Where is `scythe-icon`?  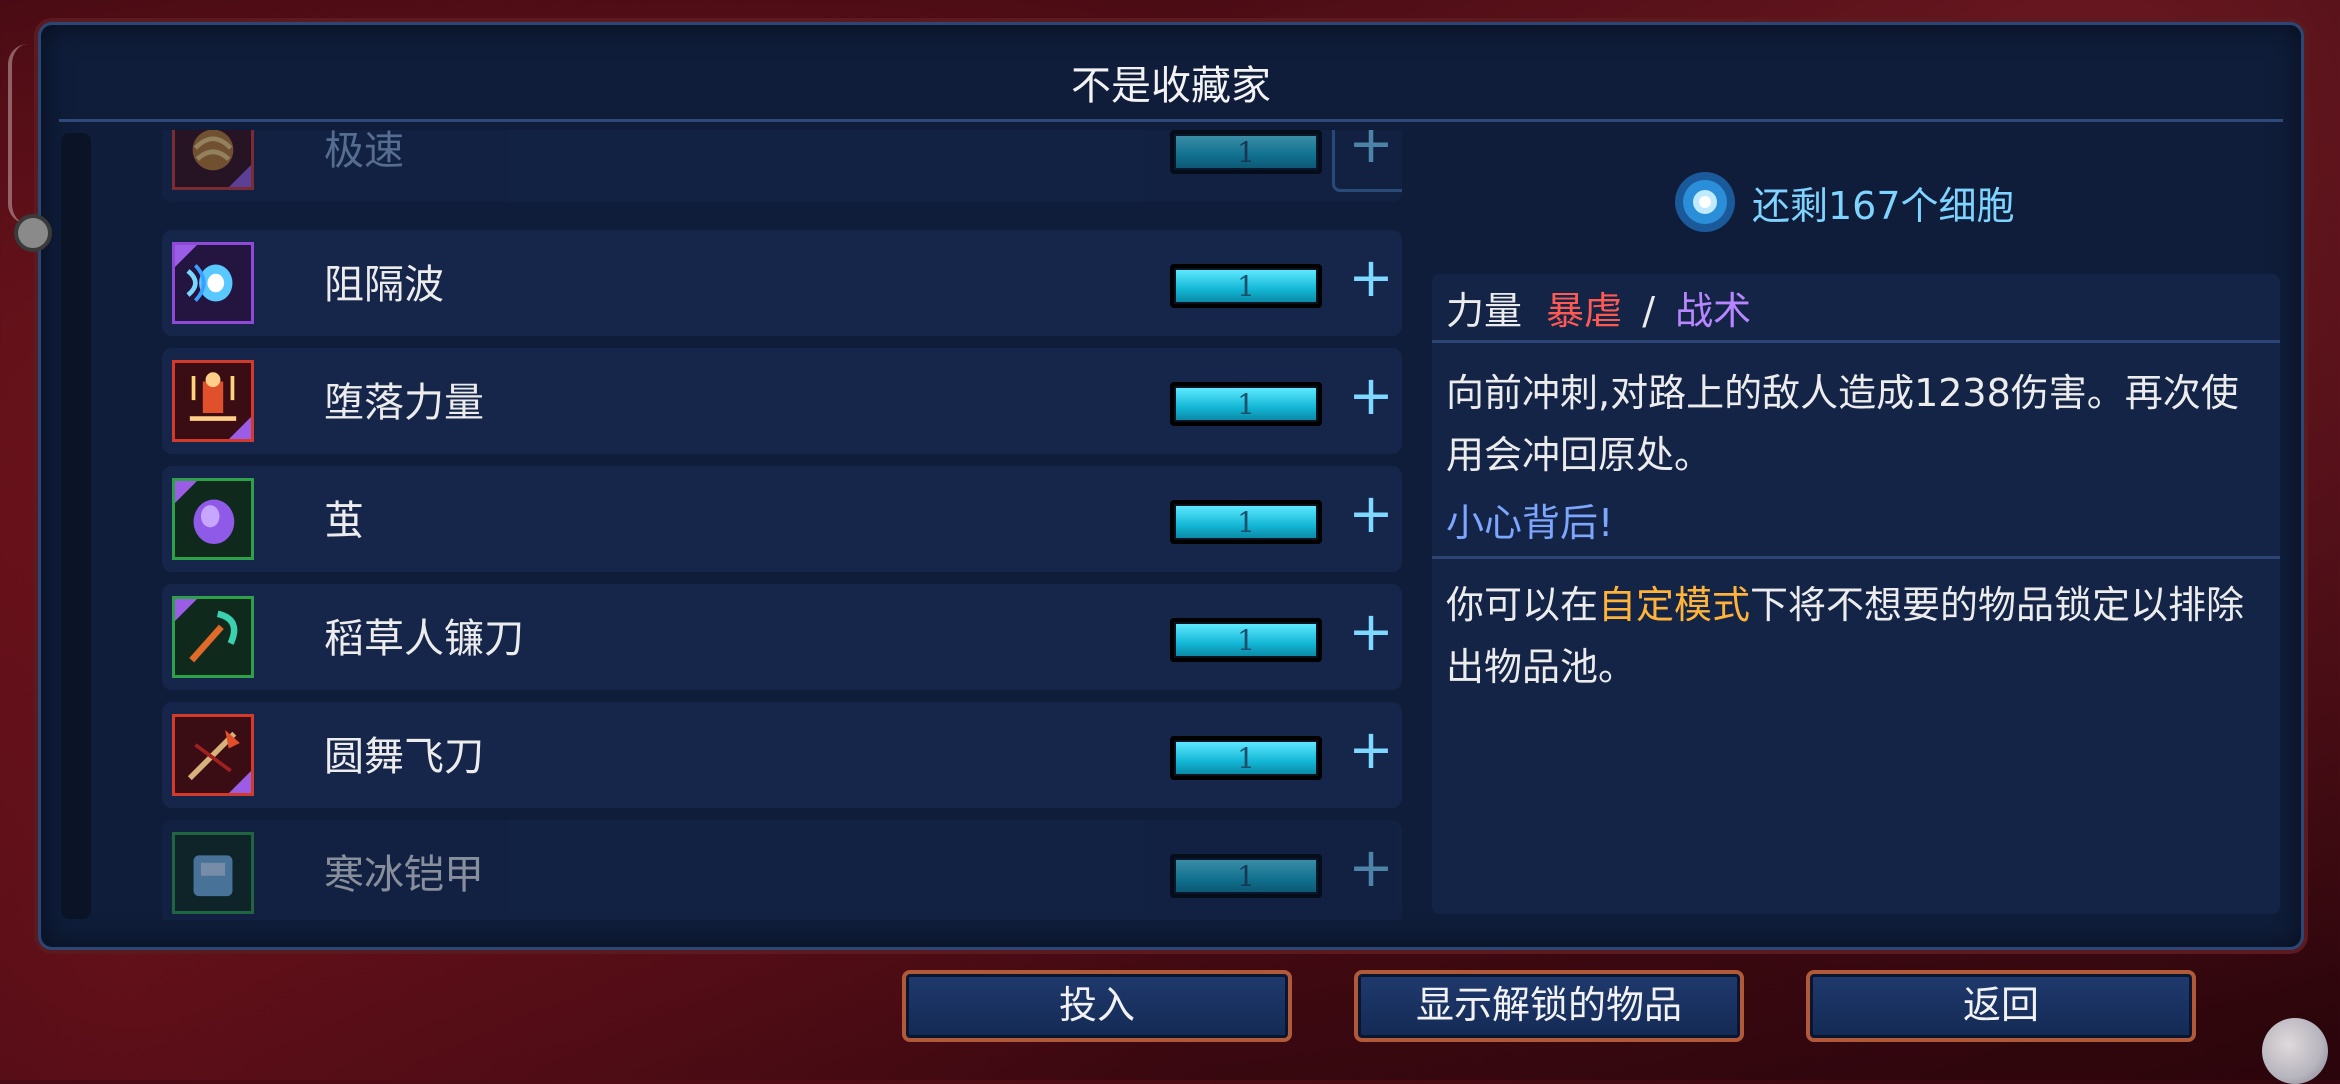
scythe-icon is located at coordinates (213, 637).